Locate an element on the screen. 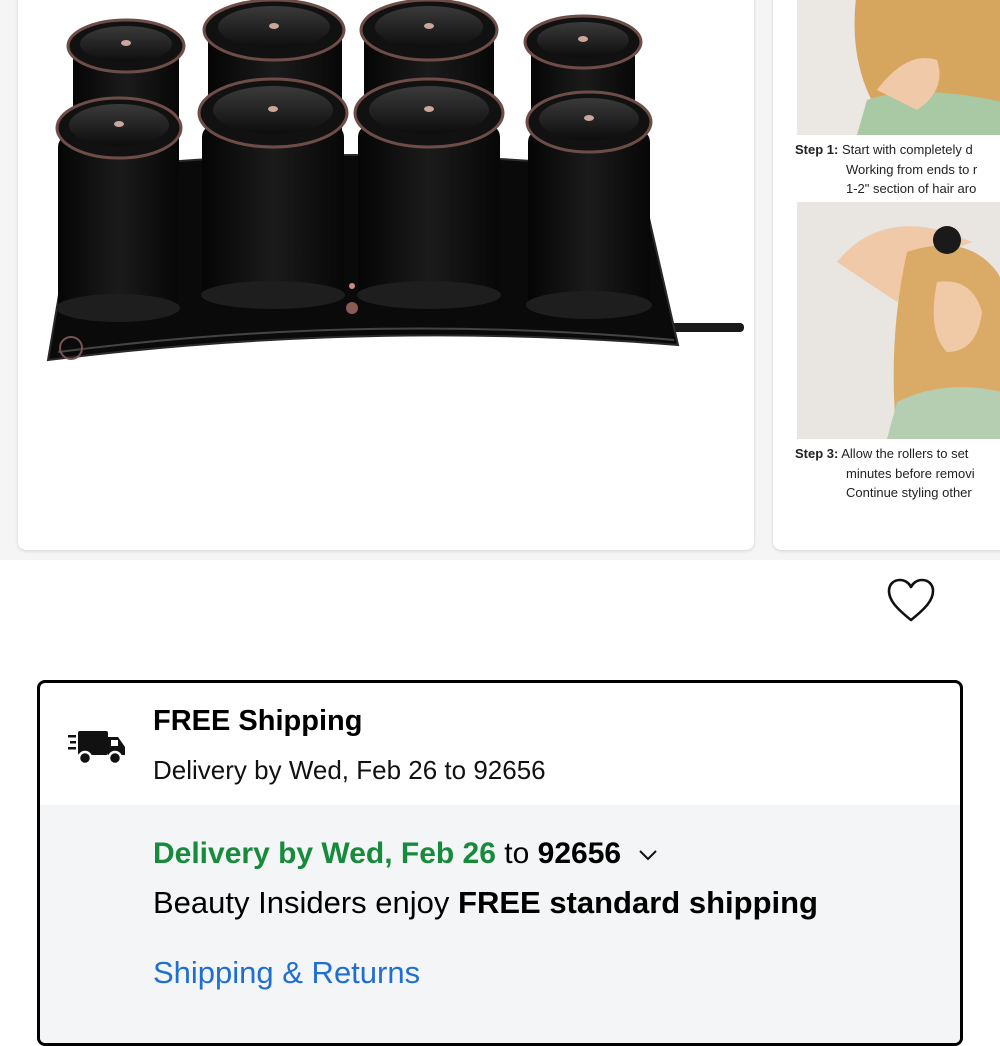  delivery-truck-icon is located at coordinates (96, 748).